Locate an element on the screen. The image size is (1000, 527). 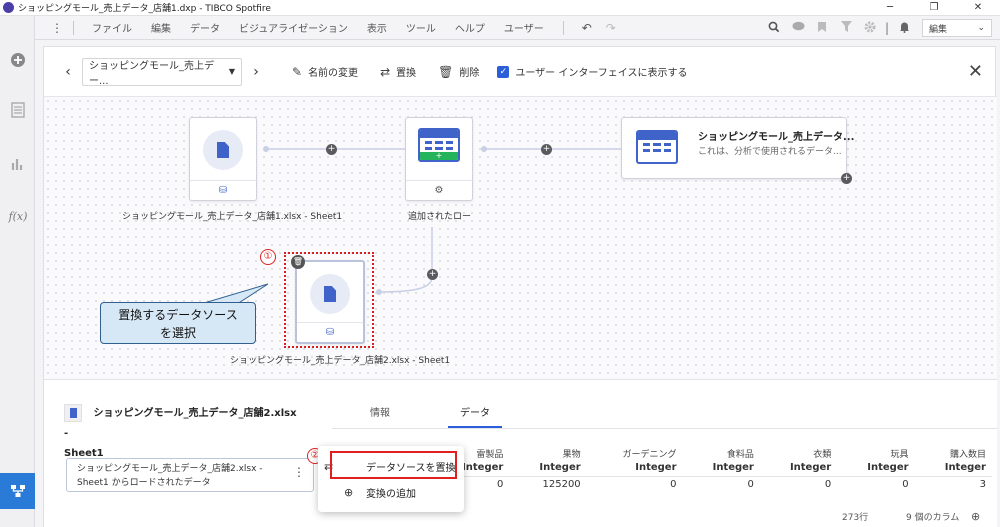
callout-line2: を選択 is located at coordinates (177, 333).